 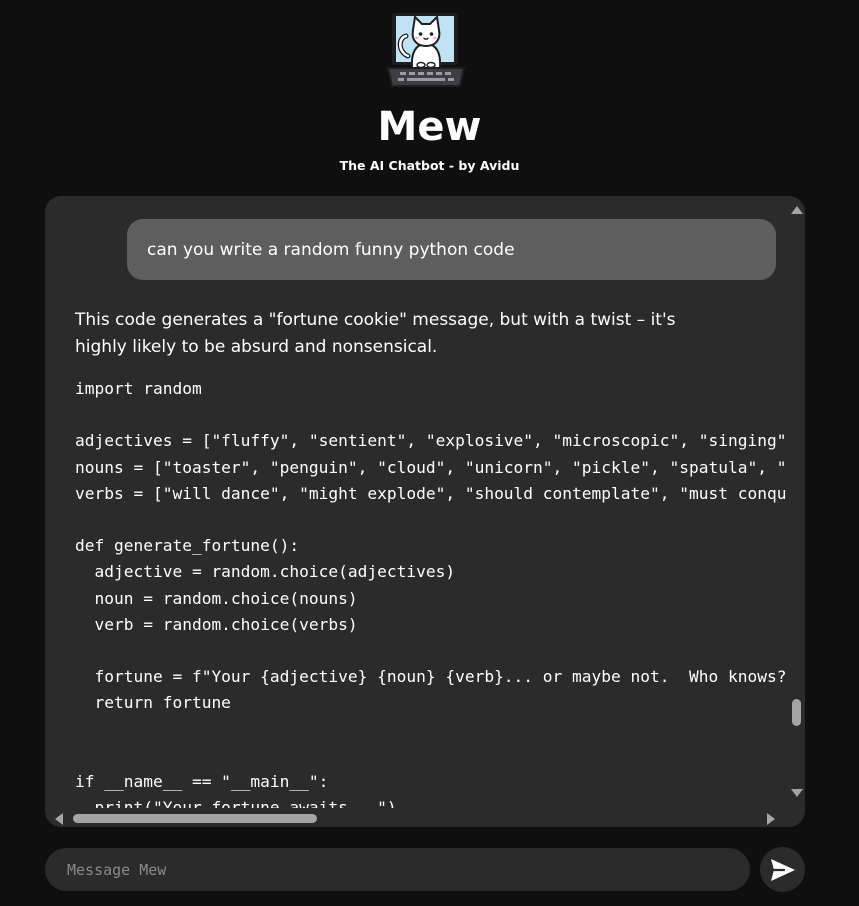 I want to click on cat-on-laptop-logo, so click(x=426, y=50).